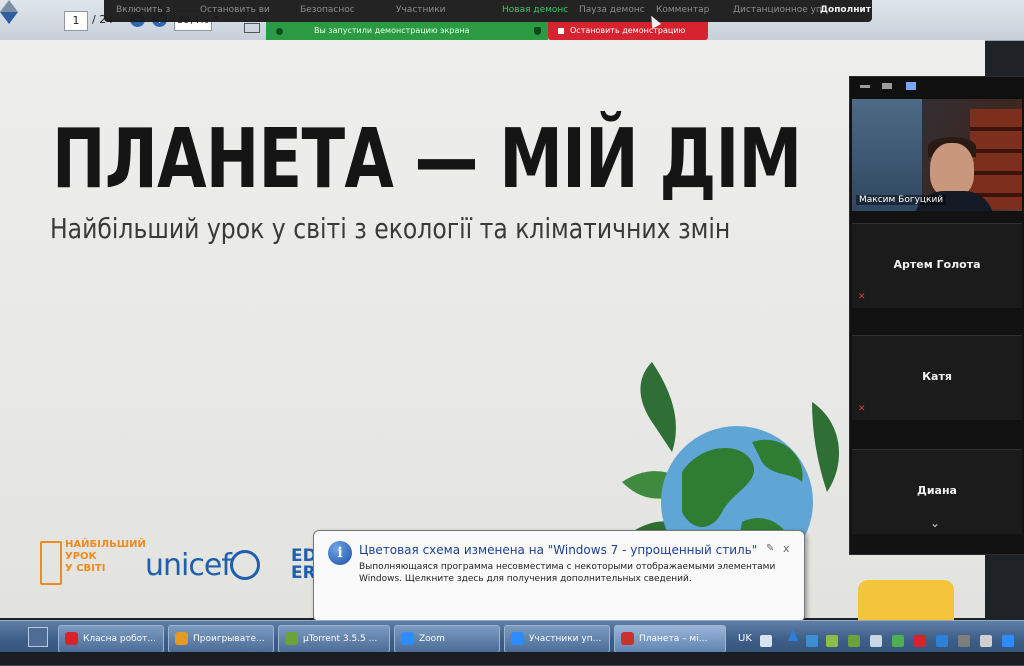 Image resolution: width=1024 pixels, height=666 pixels. What do you see at coordinates (766, 641) in the screenshot?
I see `keyboard-icon` at bounding box center [766, 641].